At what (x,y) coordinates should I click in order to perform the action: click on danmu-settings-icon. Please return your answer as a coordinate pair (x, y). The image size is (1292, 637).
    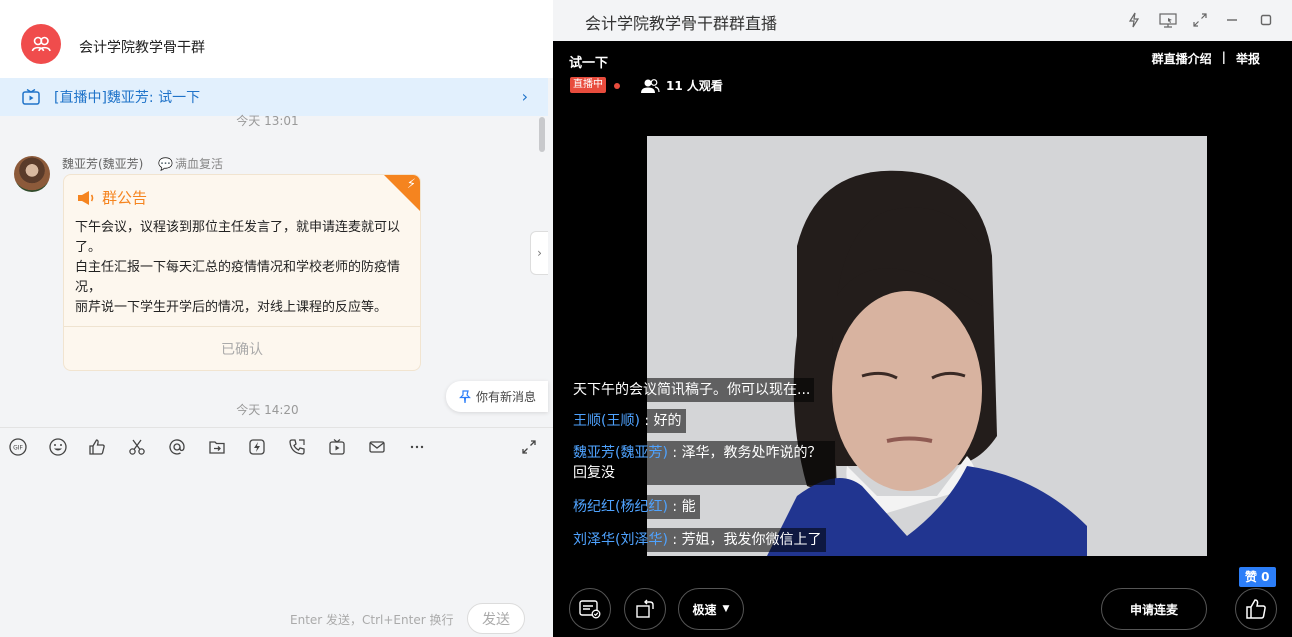
    Looking at the image, I should click on (590, 609).